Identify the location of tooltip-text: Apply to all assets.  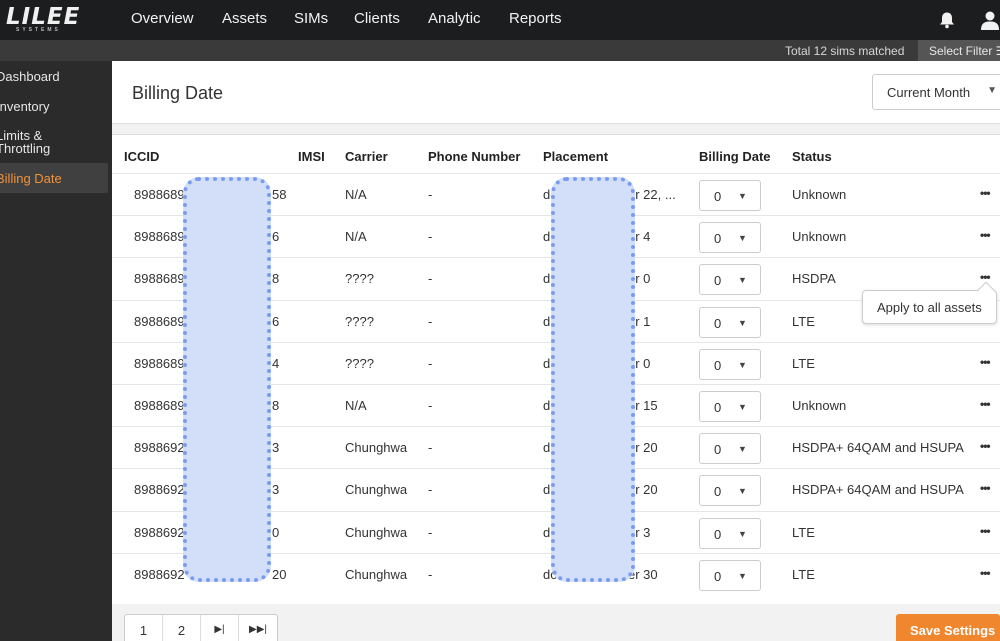
(929, 307).